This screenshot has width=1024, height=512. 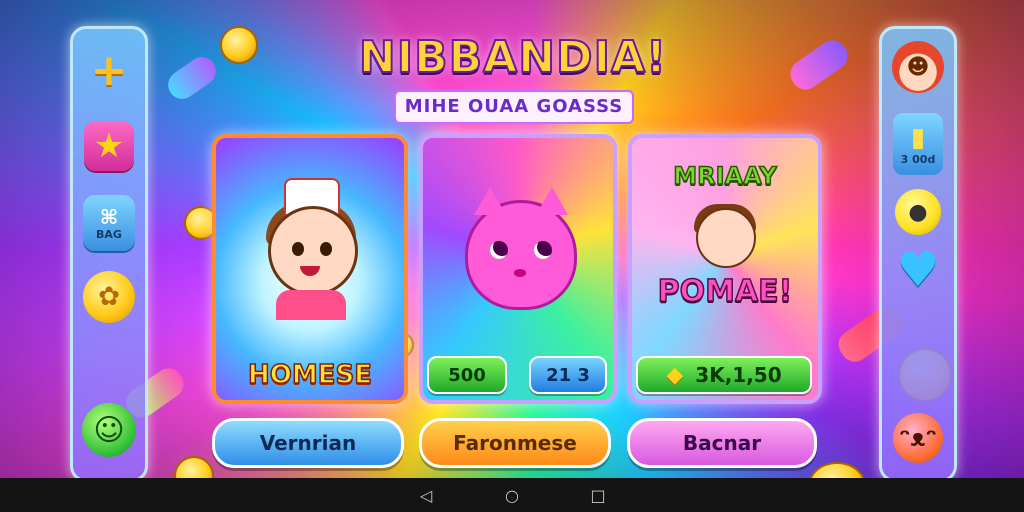 I want to click on chef-girl-character, so click(x=310, y=249).